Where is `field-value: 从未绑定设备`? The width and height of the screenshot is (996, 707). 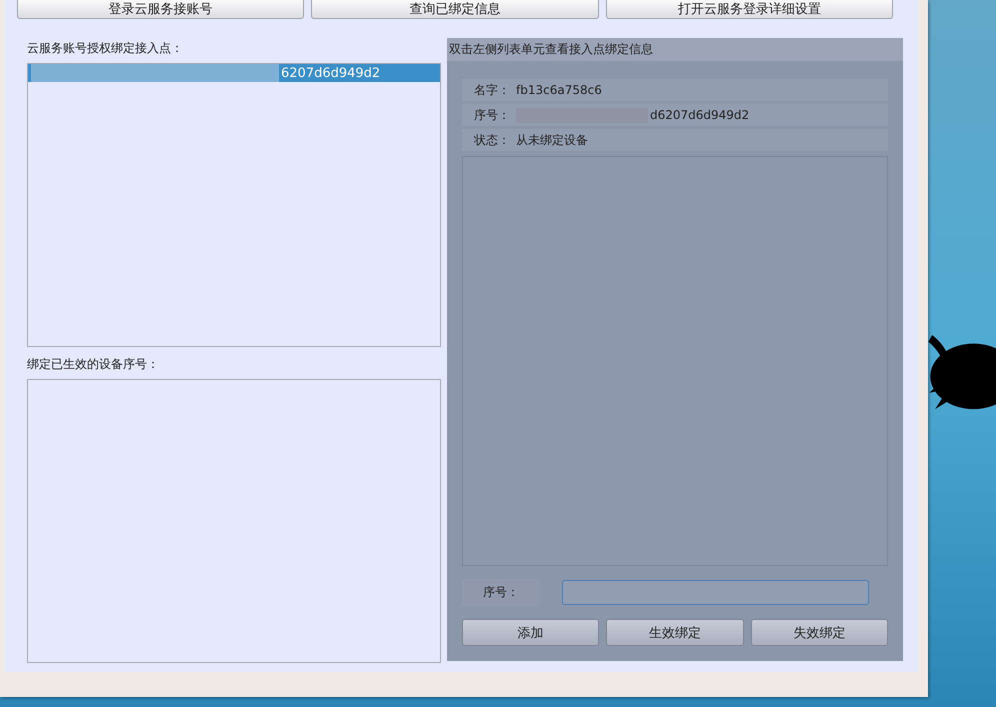 field-value: 从未绑定设备 is located at coordinates (552, 140).